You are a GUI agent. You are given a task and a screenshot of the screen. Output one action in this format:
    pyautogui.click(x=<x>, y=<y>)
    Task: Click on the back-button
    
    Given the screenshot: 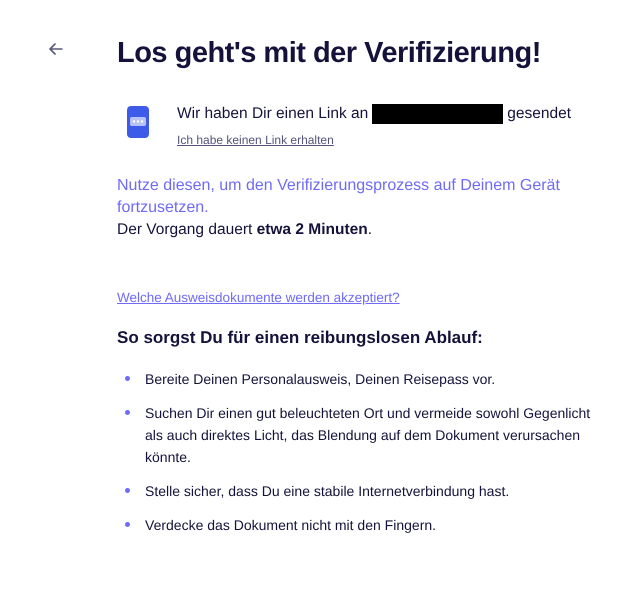 What is the action you would take?
    pyautogui.click(x=56, y=49)
    